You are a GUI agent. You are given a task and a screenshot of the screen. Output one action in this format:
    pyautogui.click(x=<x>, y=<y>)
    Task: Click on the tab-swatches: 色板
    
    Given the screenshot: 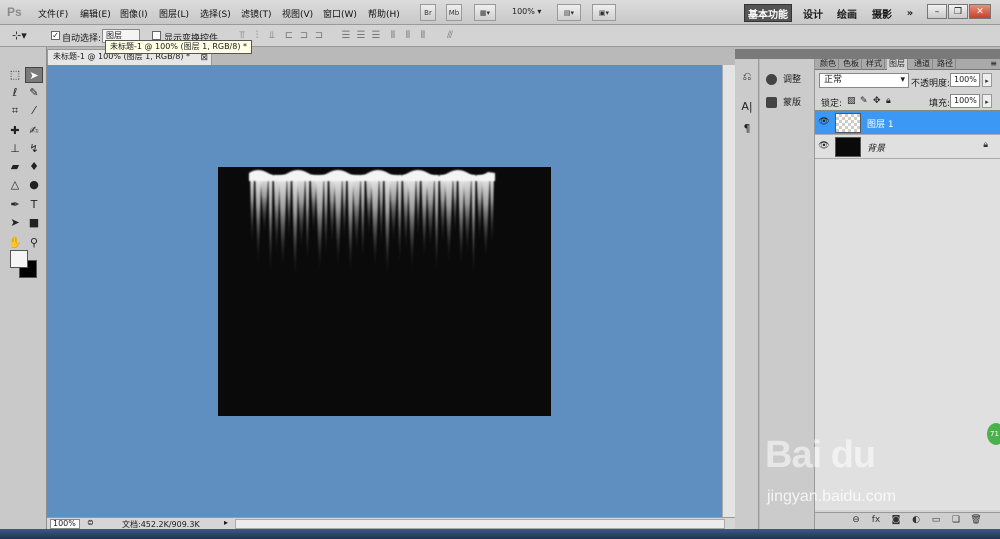 What is the action you would take?
    pyautogui.click(x=851, y=64)
    